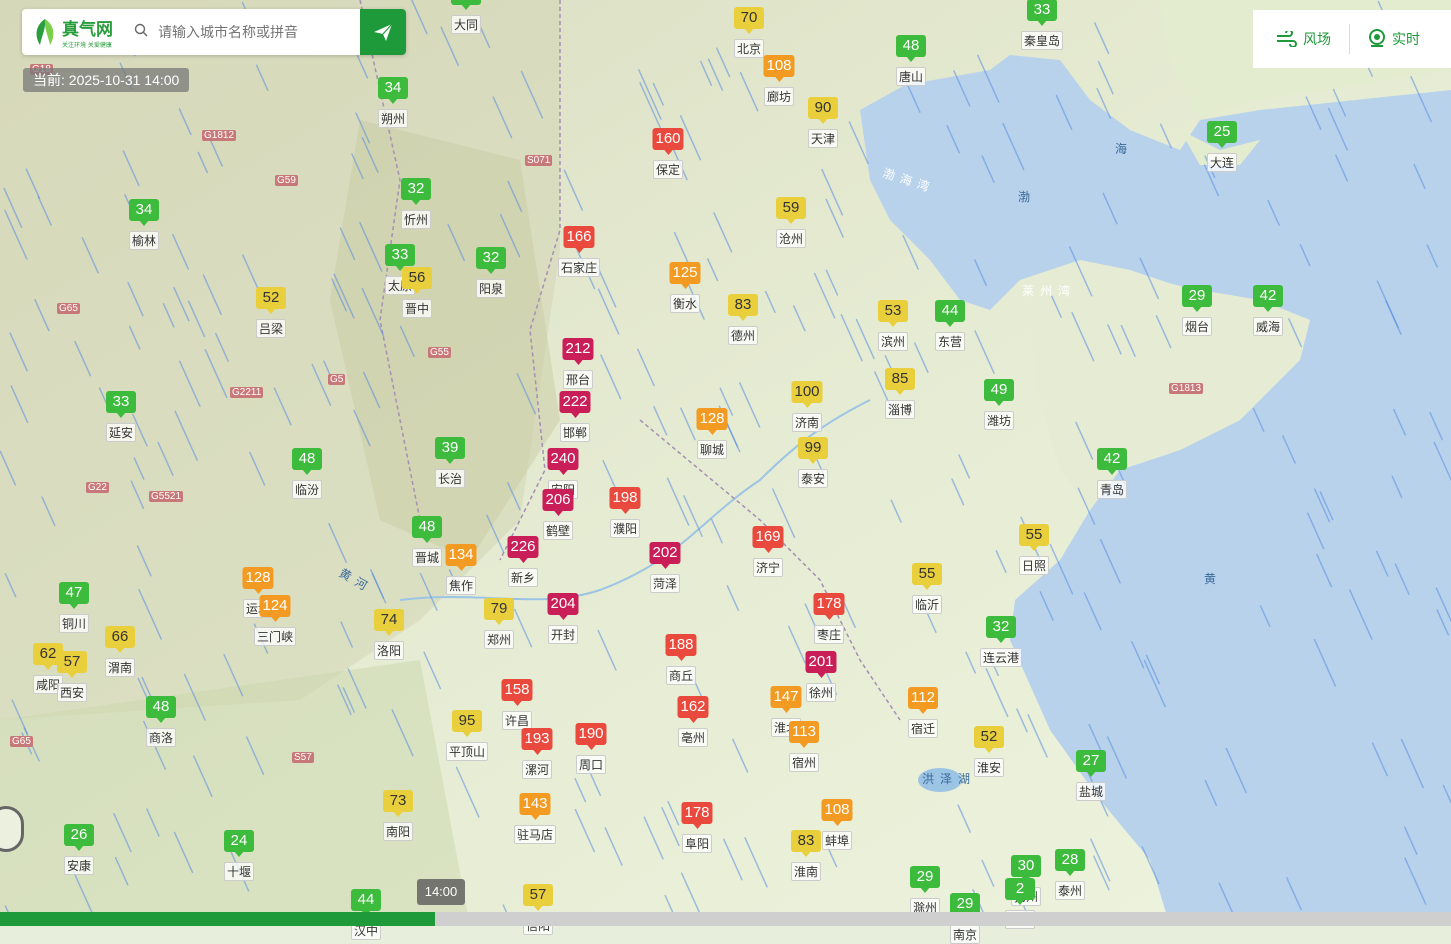 Image resolution: width=1451 pixels, height=944 pixels. I want to click on aqi-value: 143, so click(535, 804).